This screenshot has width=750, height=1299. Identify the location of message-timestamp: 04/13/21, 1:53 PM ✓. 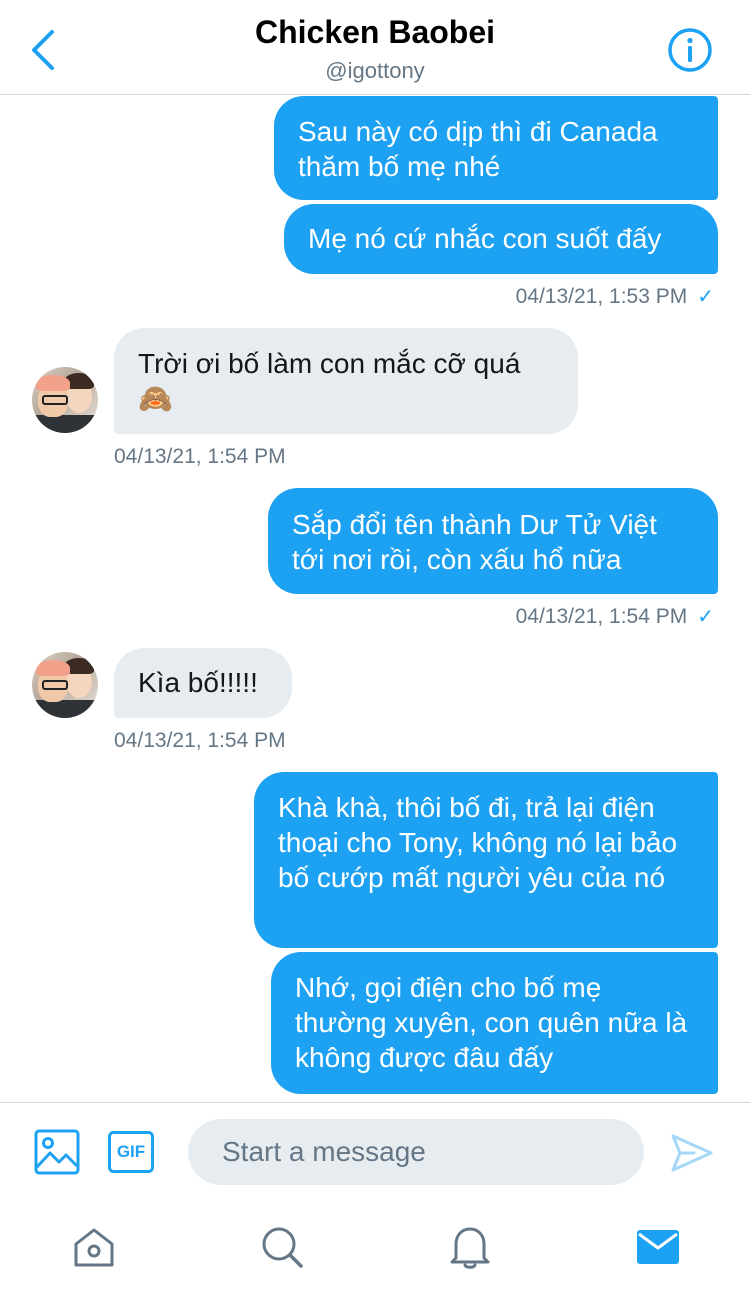
(615, 296).